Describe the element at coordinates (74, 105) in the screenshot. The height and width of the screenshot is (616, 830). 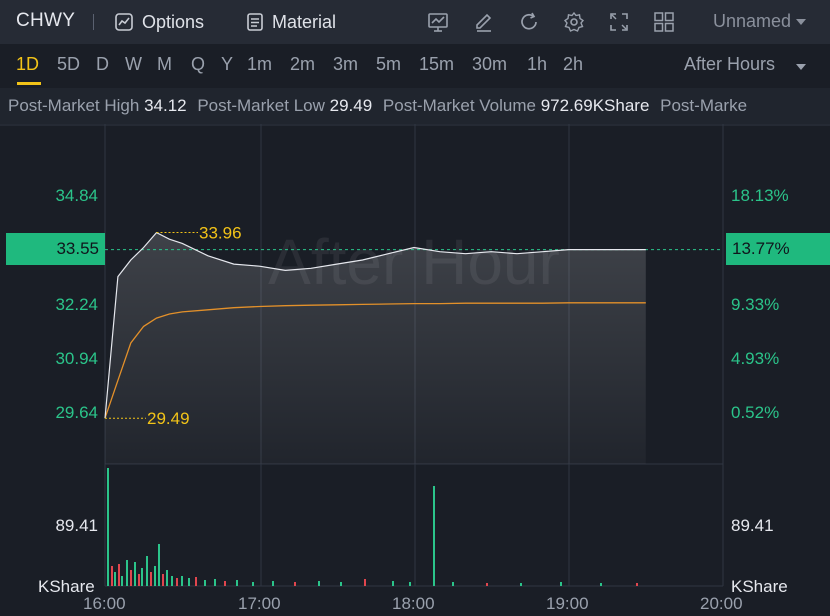
I see `stat-label: Post-Market High` at that location.